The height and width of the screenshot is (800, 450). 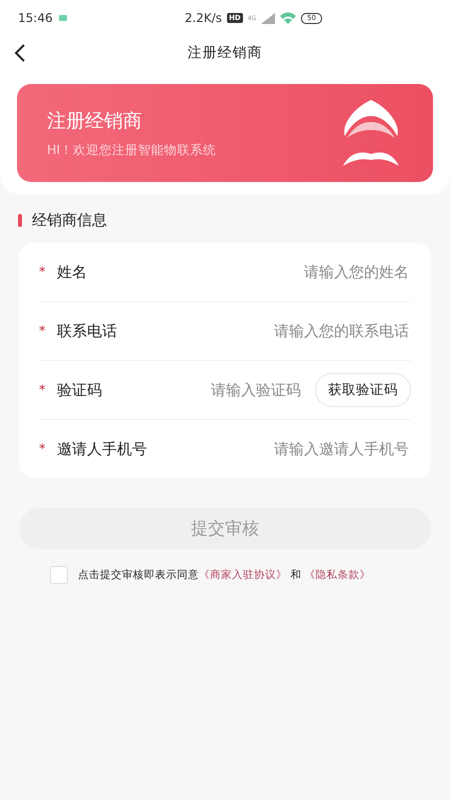 What do you see at coordinates (288, 18) in the screenshot?
I see `wifi-icon` at bounding box center [288, 18].